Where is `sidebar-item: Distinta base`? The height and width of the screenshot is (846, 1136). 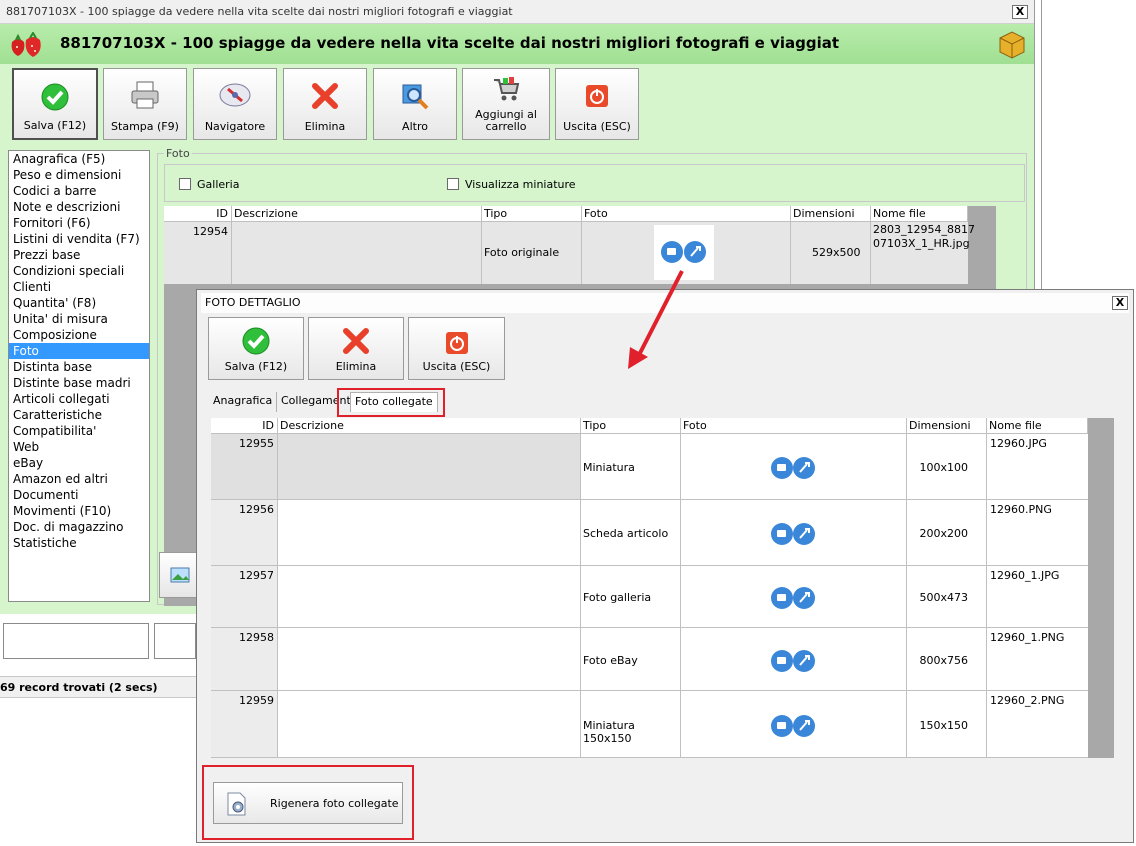
sidebar-item: Distinta base is located at coordinates (79, 367).